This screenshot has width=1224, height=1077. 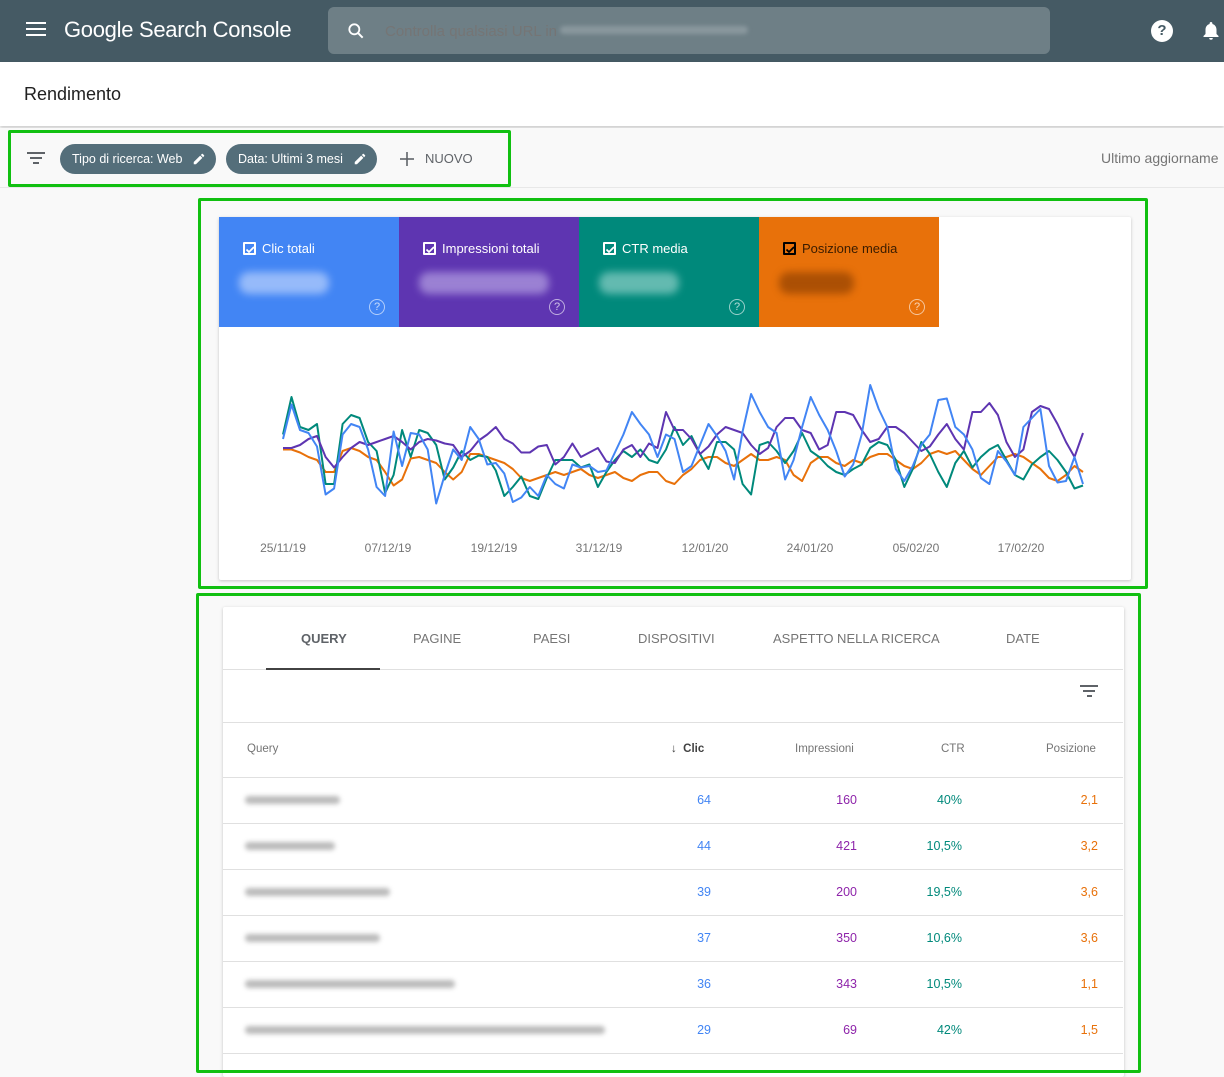 I want to click on column-header-ctr: CTR, so click(x=953, y=749).